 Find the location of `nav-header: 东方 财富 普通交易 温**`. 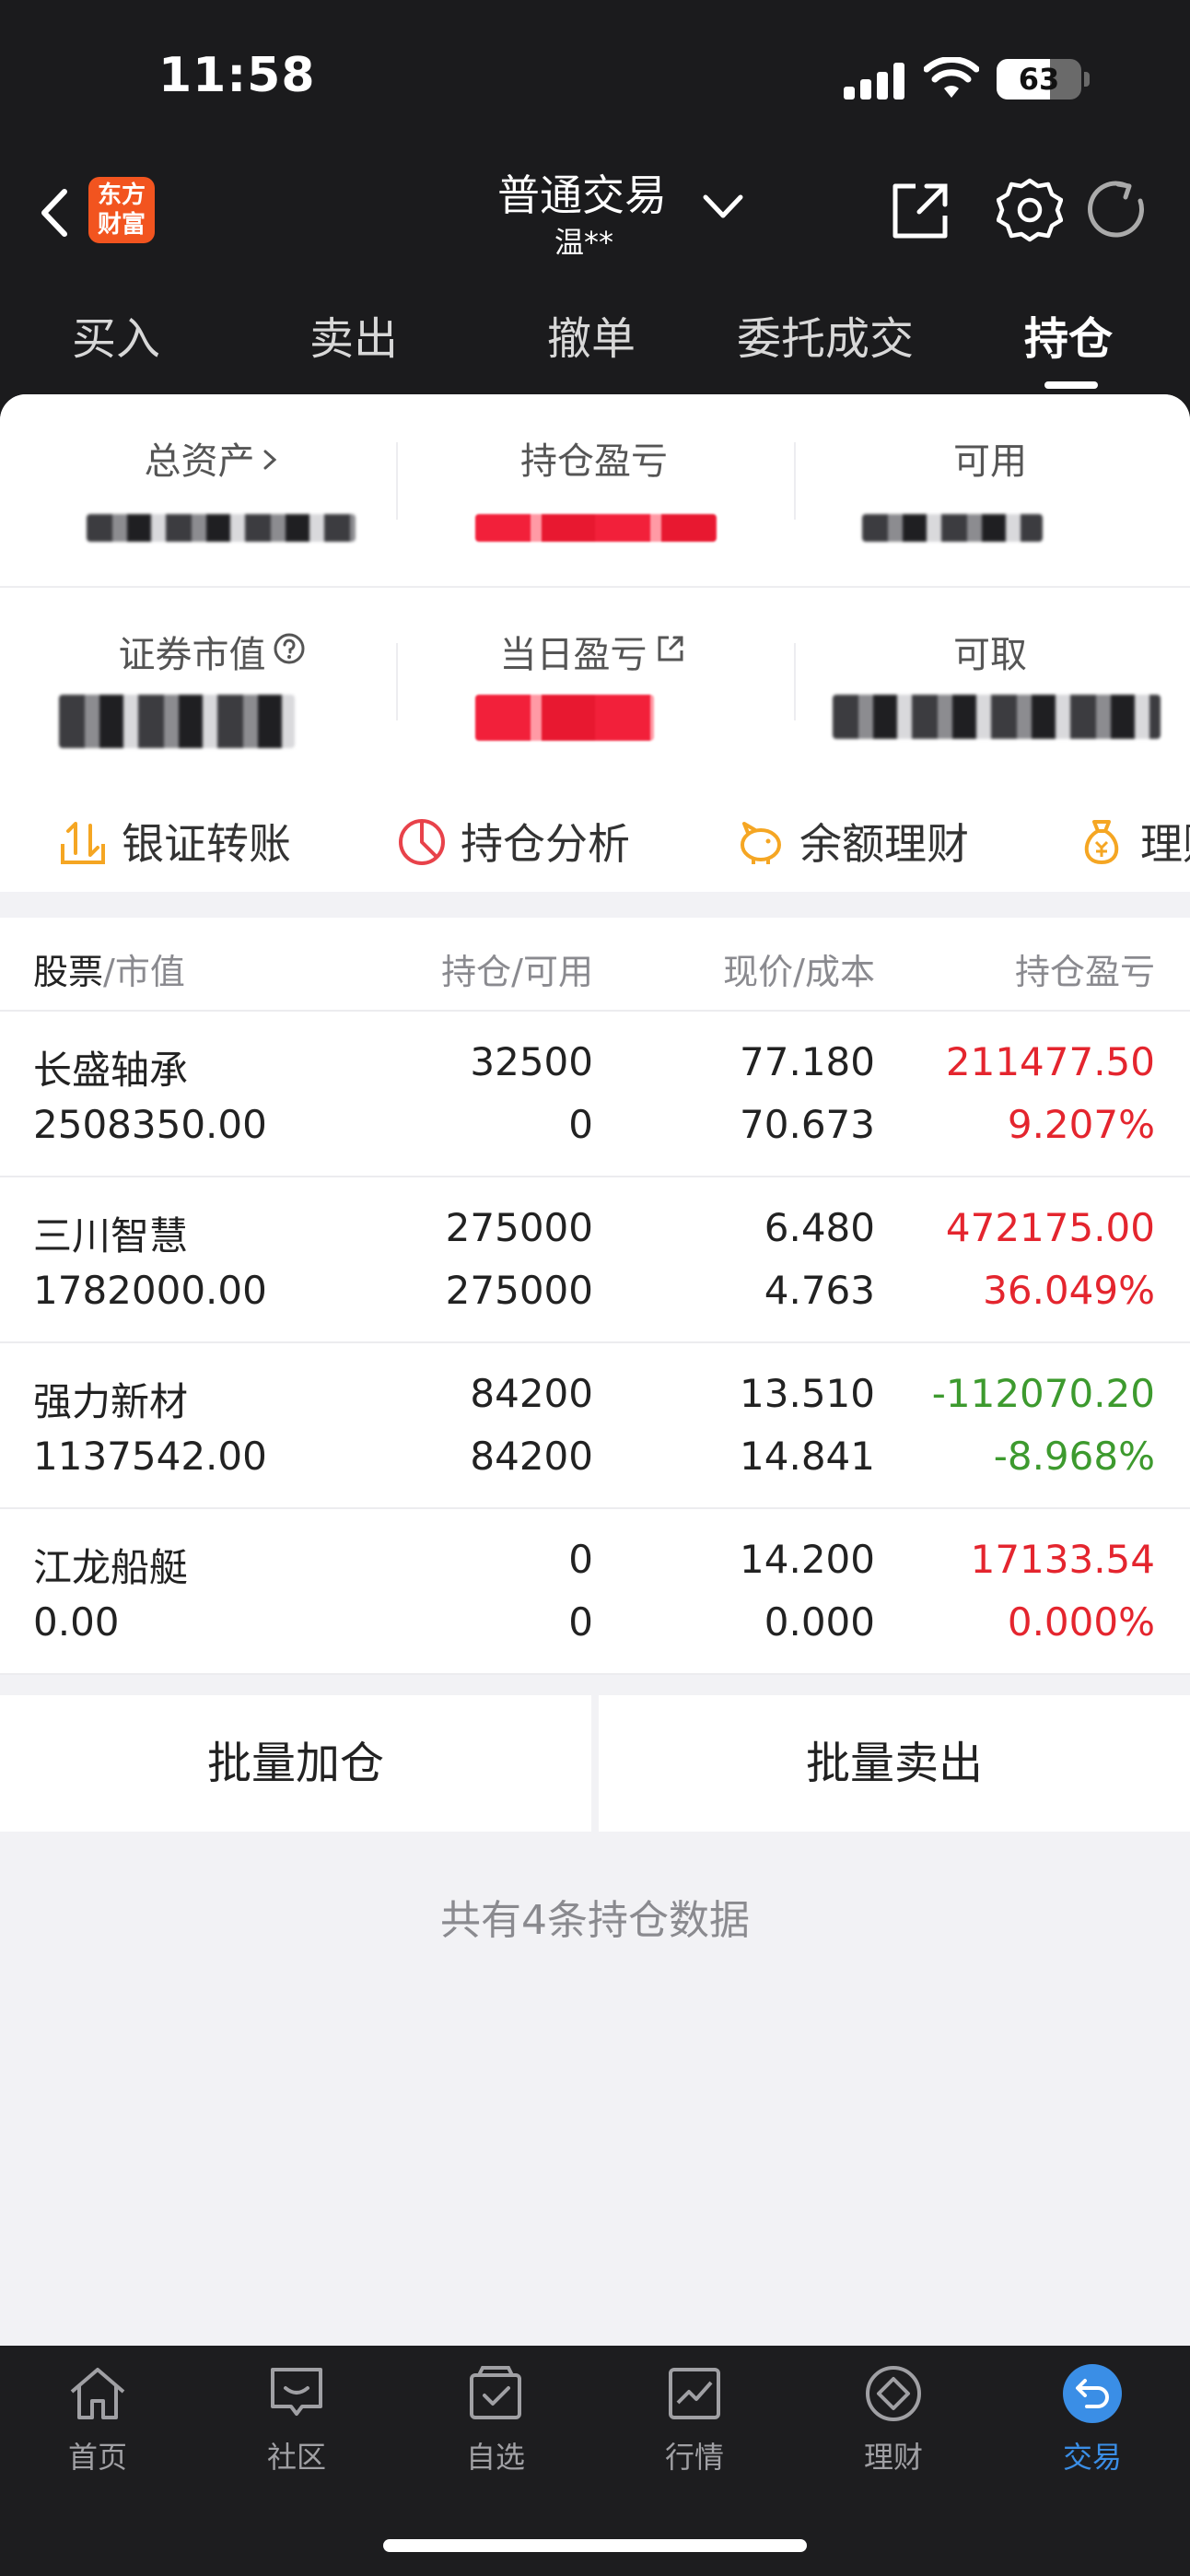

nav-header: 东方 财富 普通交易 温** is located at coordinates (595, 219).